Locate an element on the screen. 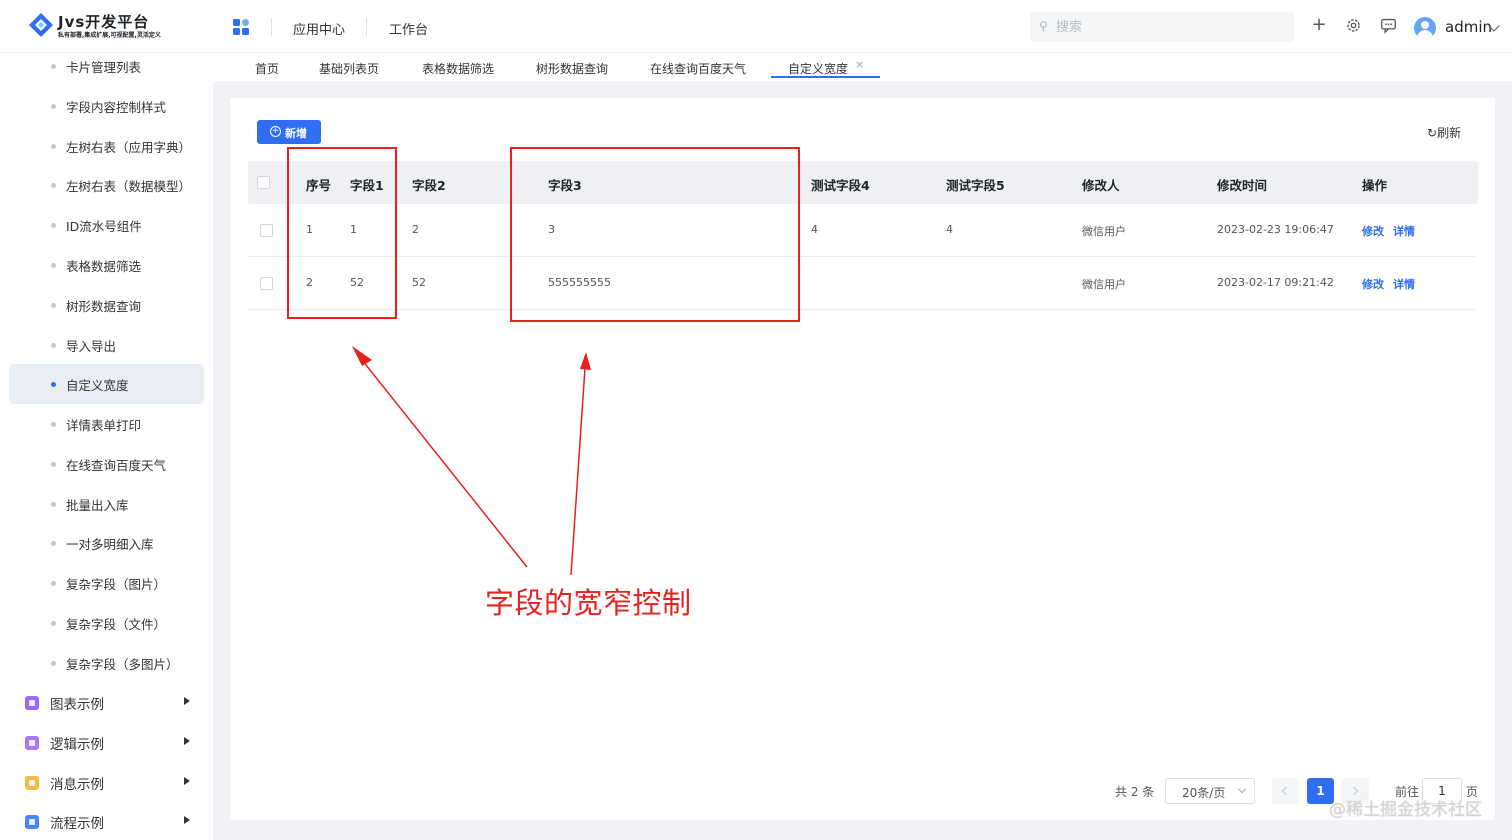 The image size is (1512, 840). prev-page-button is located at coordinates (1285, 791).